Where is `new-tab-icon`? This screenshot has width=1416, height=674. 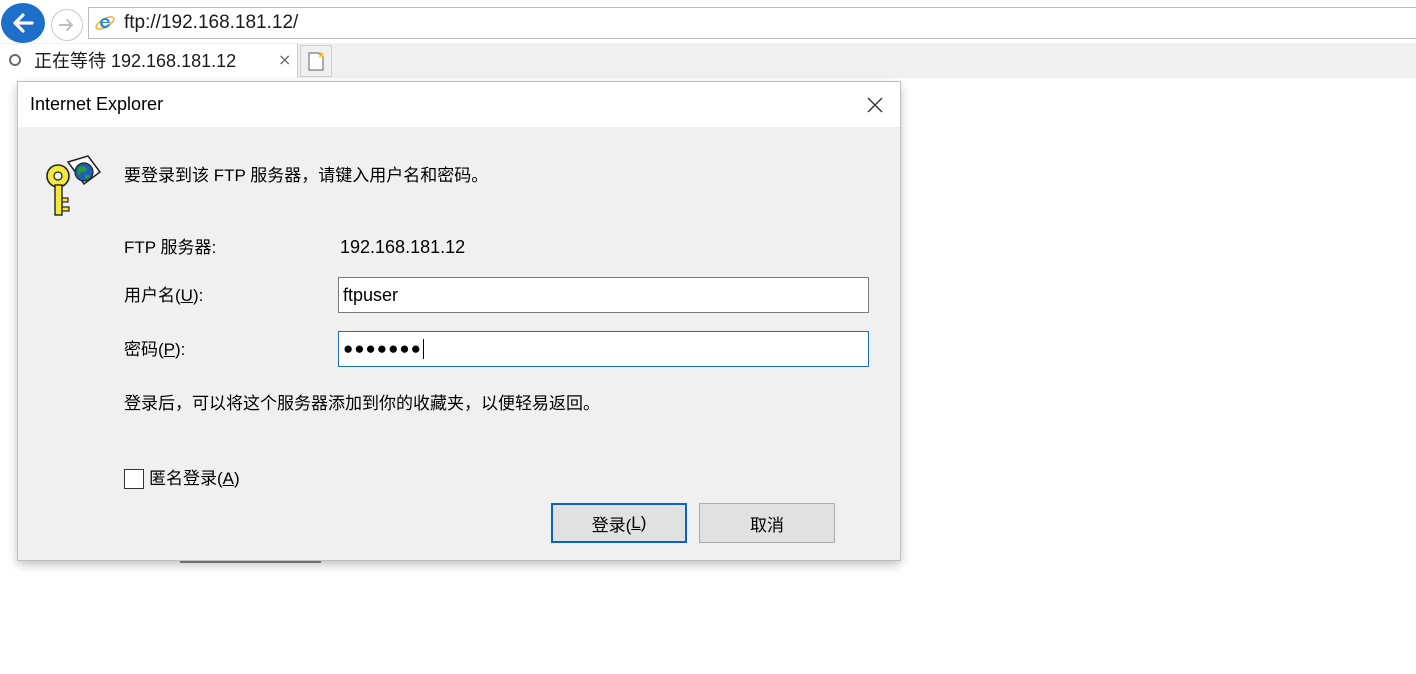 new-tab-icon is located at coordinates (316, 61).